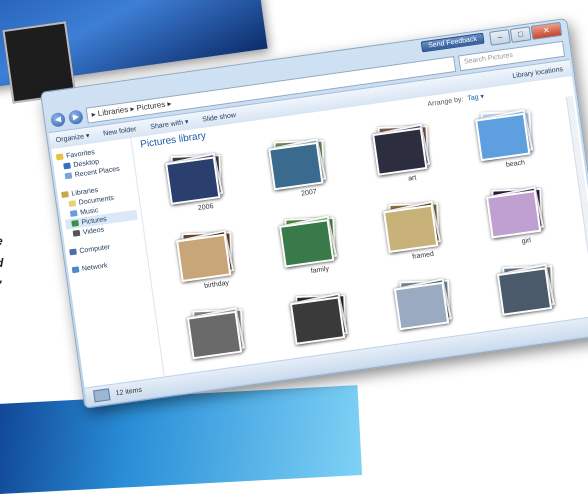  Describe the element at coordinates (18, 263) in the screenshot. I see `quote-fragment: ed"` at that location.